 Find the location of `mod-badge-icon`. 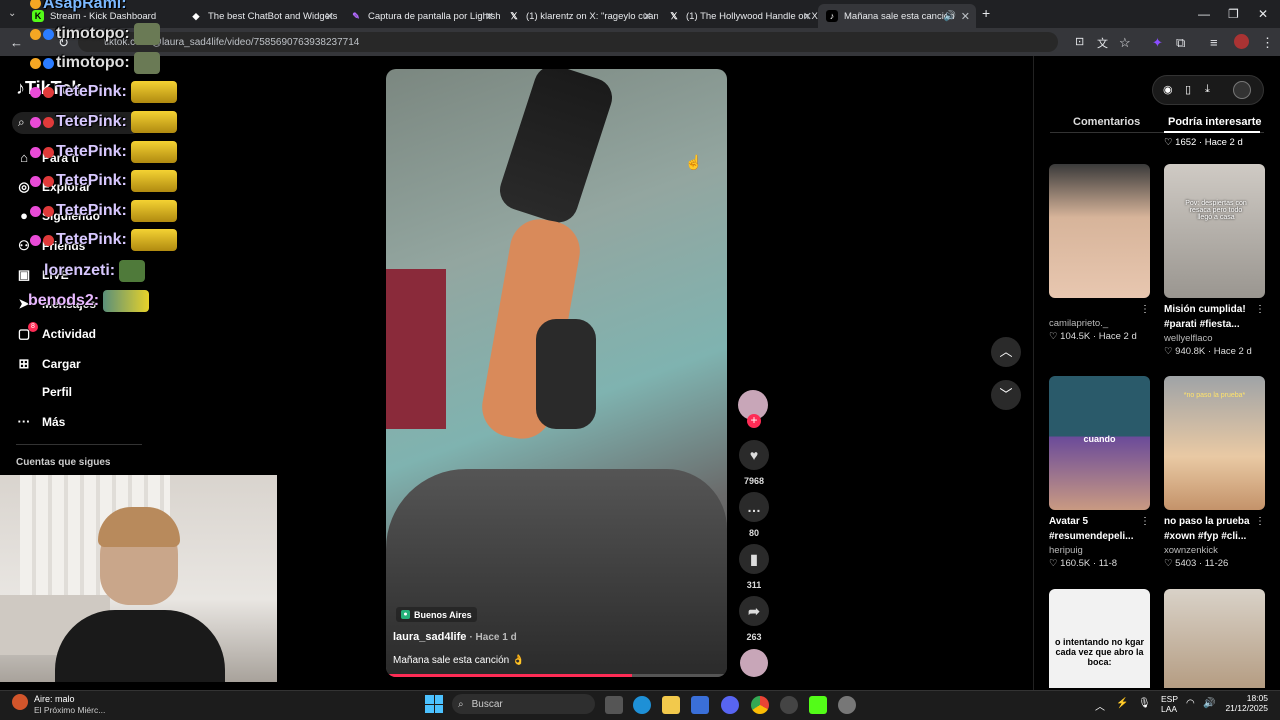

mod-badge-icon is located at coordinates (48, 240).